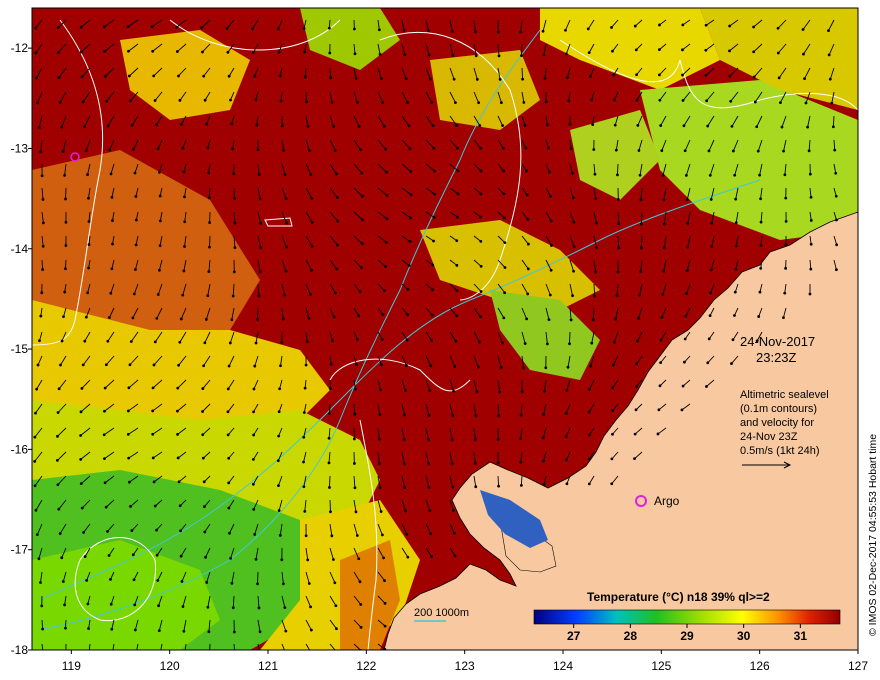  Describe the element at coordinates (760, 666) in the screenshot. I see `lon-tick-label: 126` at that location.